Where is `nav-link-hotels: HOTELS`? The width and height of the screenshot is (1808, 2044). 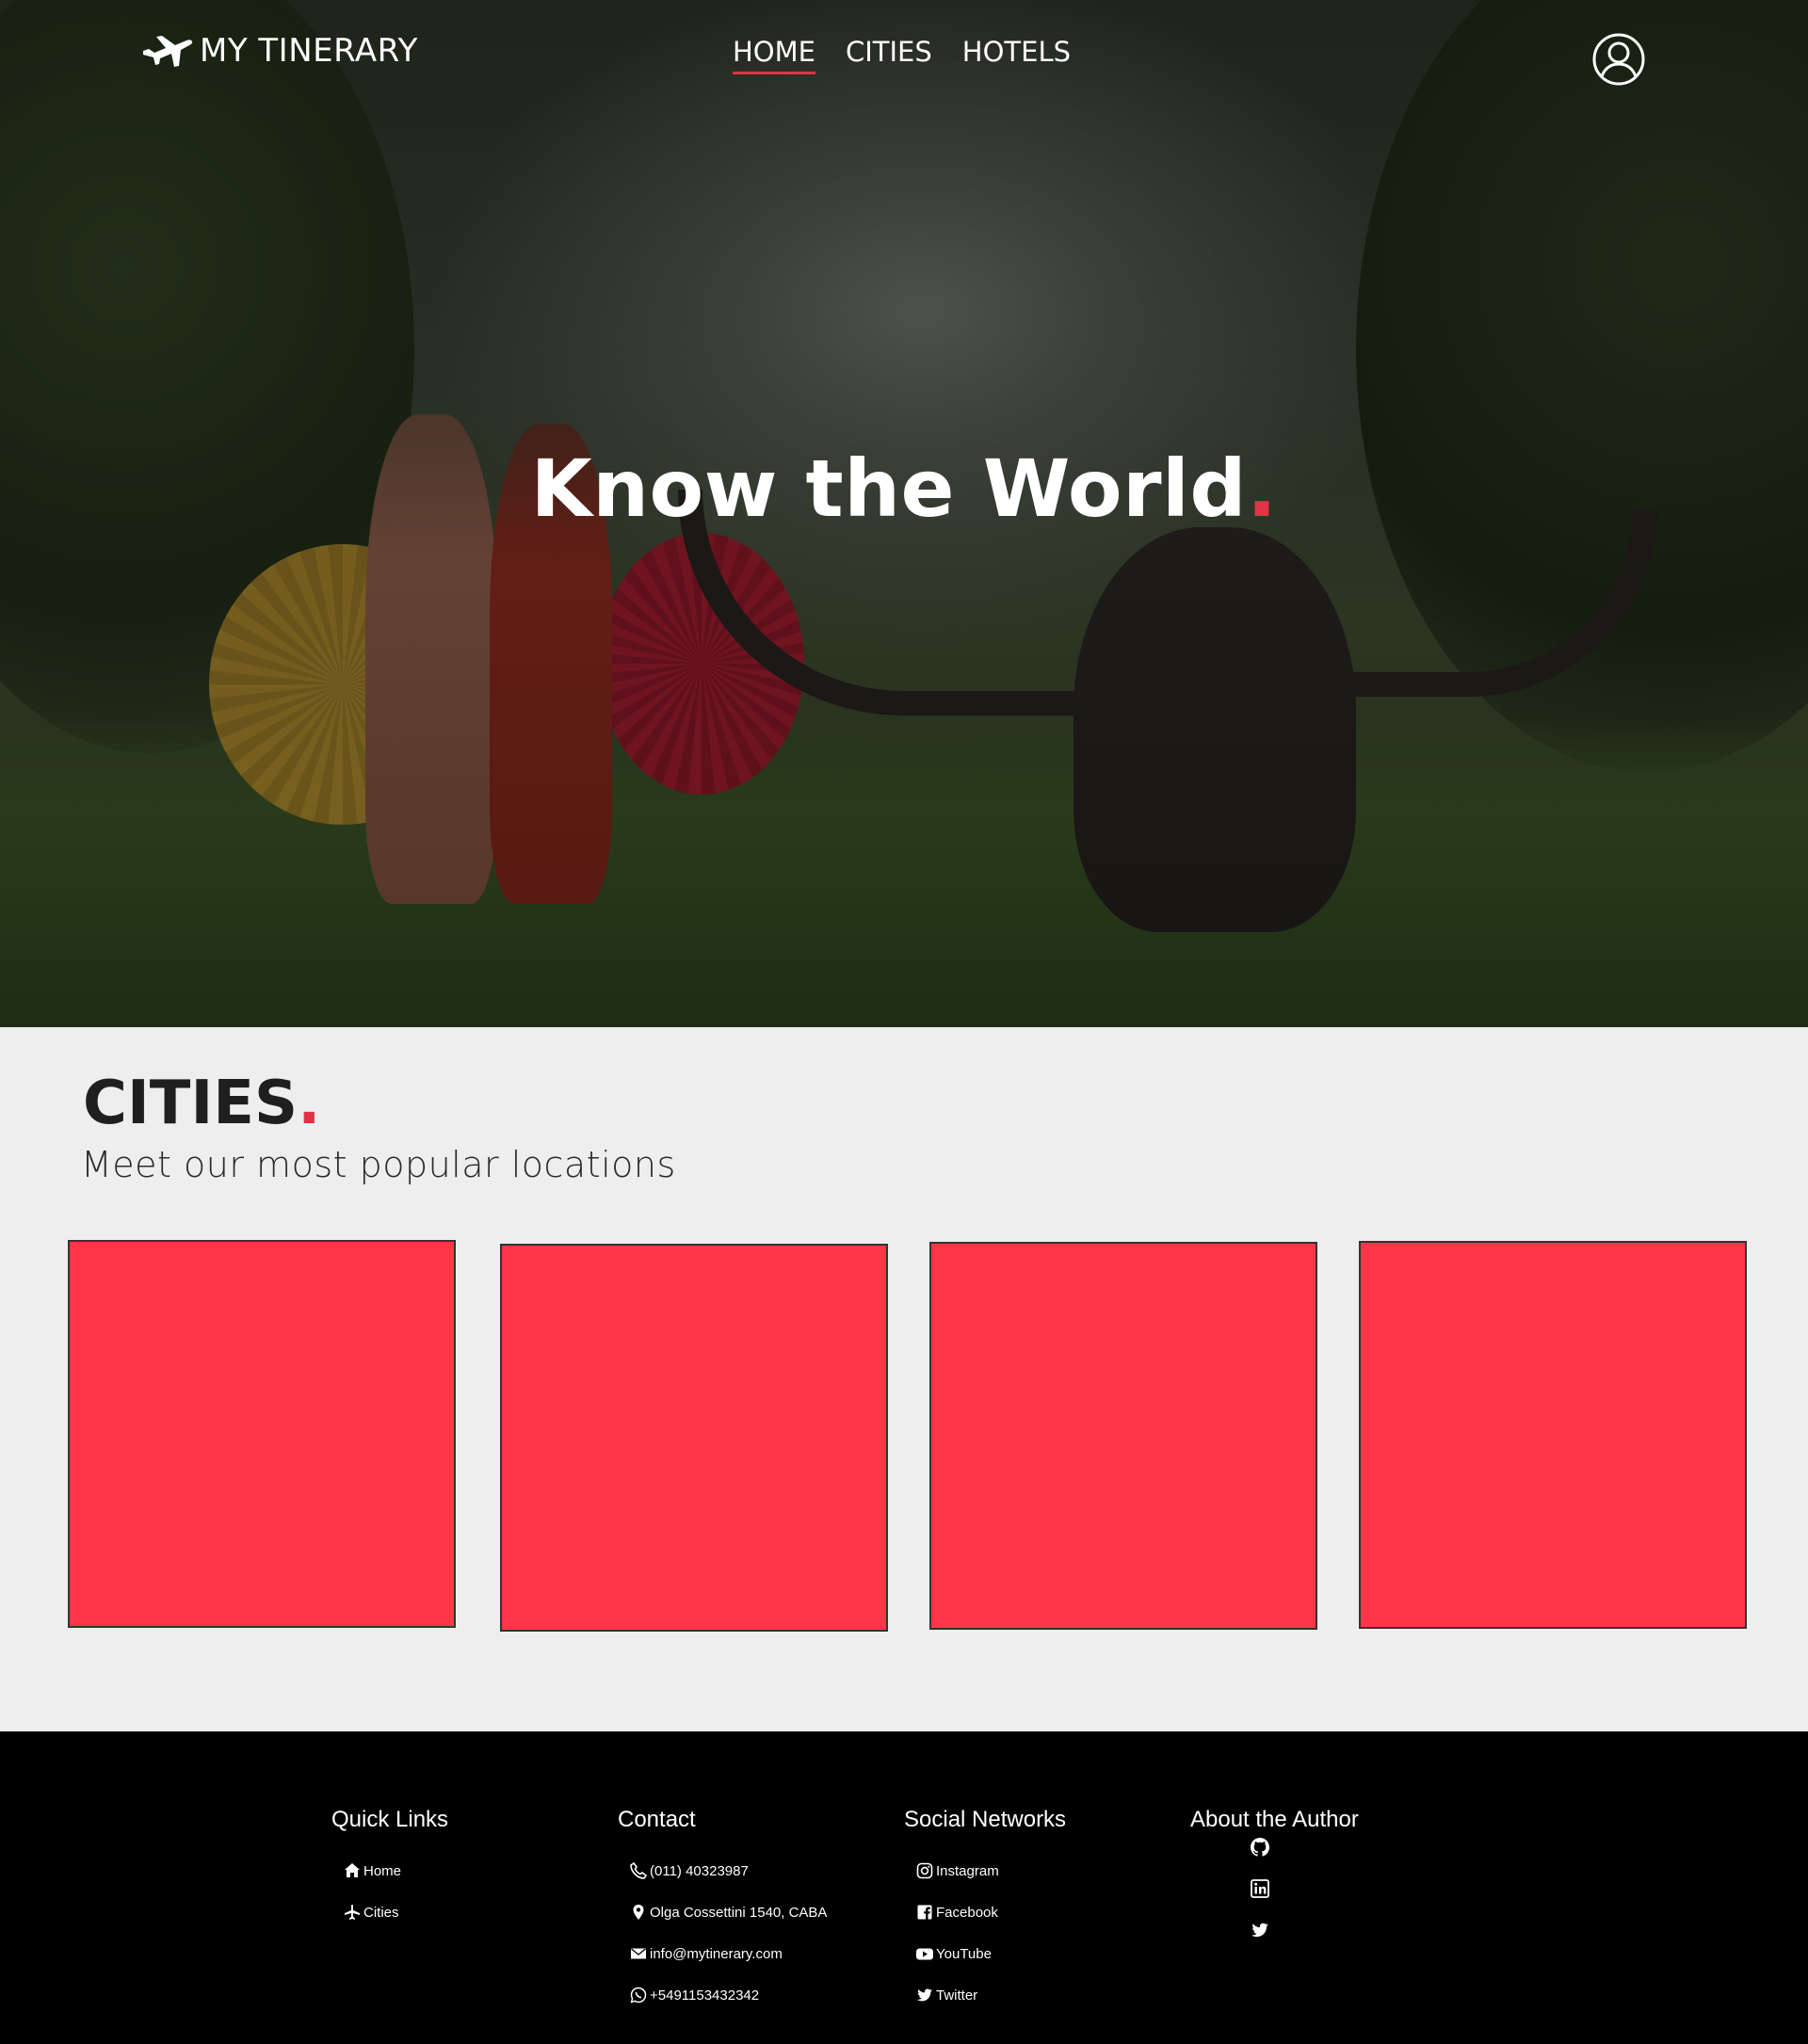 nav-link-hotels: HOTELS is located at coordinates (1017, 55).